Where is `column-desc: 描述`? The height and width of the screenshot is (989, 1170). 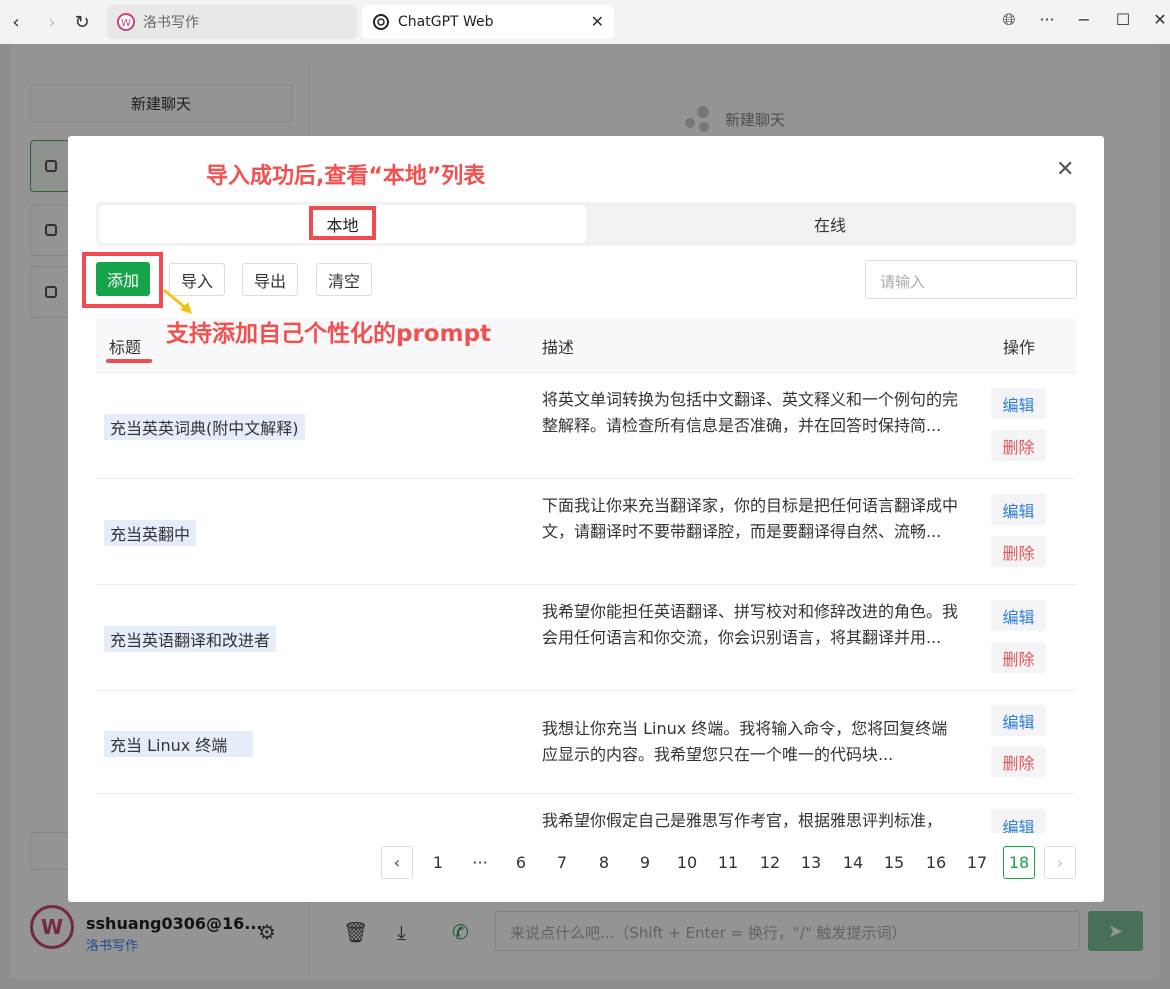 column-desc: 描述 is located at coordinates (558, 347).